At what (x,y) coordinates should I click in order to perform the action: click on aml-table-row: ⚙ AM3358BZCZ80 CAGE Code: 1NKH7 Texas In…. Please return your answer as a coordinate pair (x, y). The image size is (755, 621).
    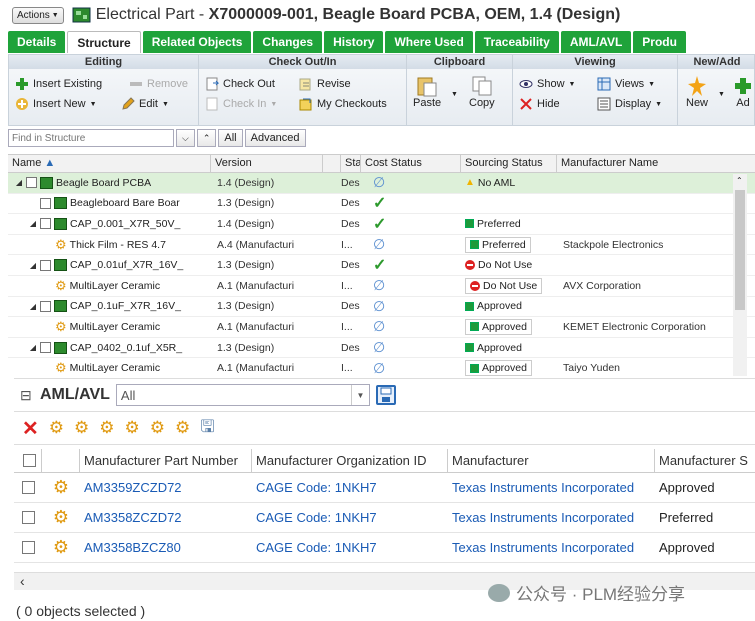
    Looking at the image, I should click on (384, 548).